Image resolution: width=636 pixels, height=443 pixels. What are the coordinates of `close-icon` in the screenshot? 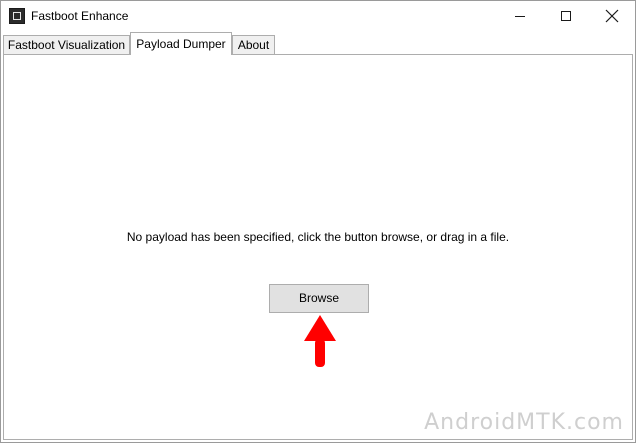 It's located at (612, 16).